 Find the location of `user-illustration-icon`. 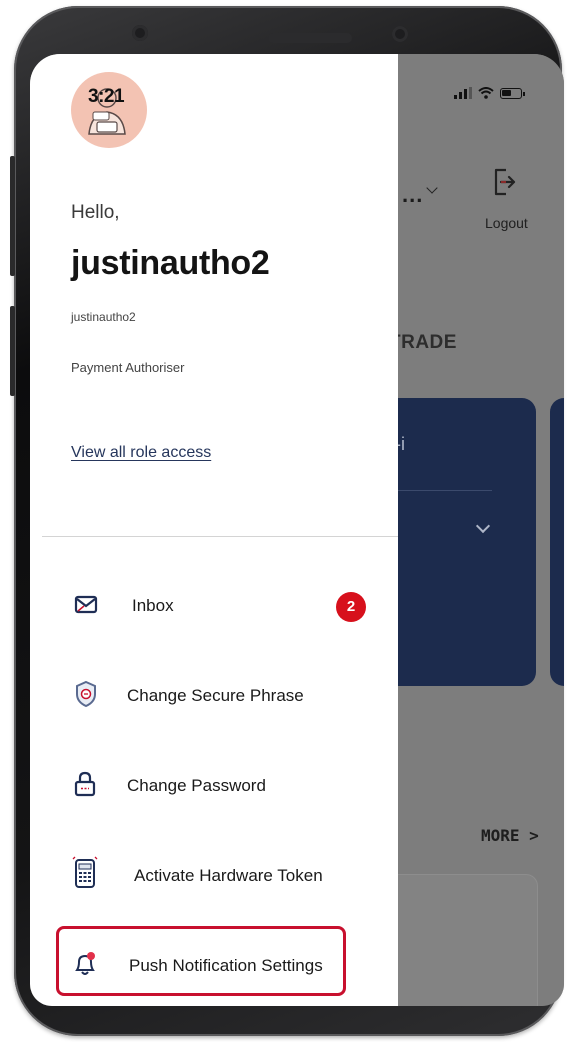

user-illustration-icon is located at coordinates (107, 111).